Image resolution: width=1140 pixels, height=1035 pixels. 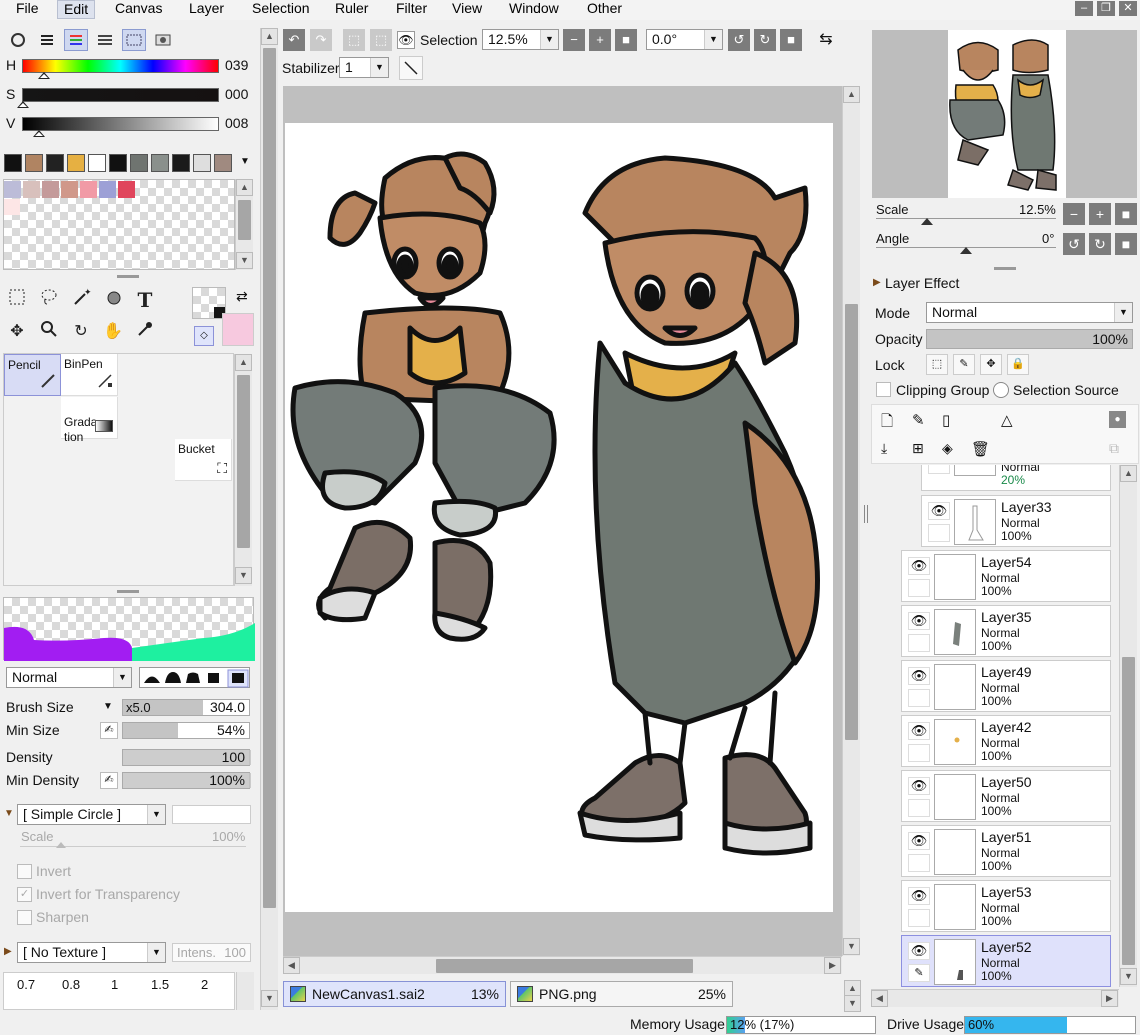 What do you see at coordinates (18, 40) in the screenshot?
I see `color-wheel-mode-icon` at bounding box center [18, 40].